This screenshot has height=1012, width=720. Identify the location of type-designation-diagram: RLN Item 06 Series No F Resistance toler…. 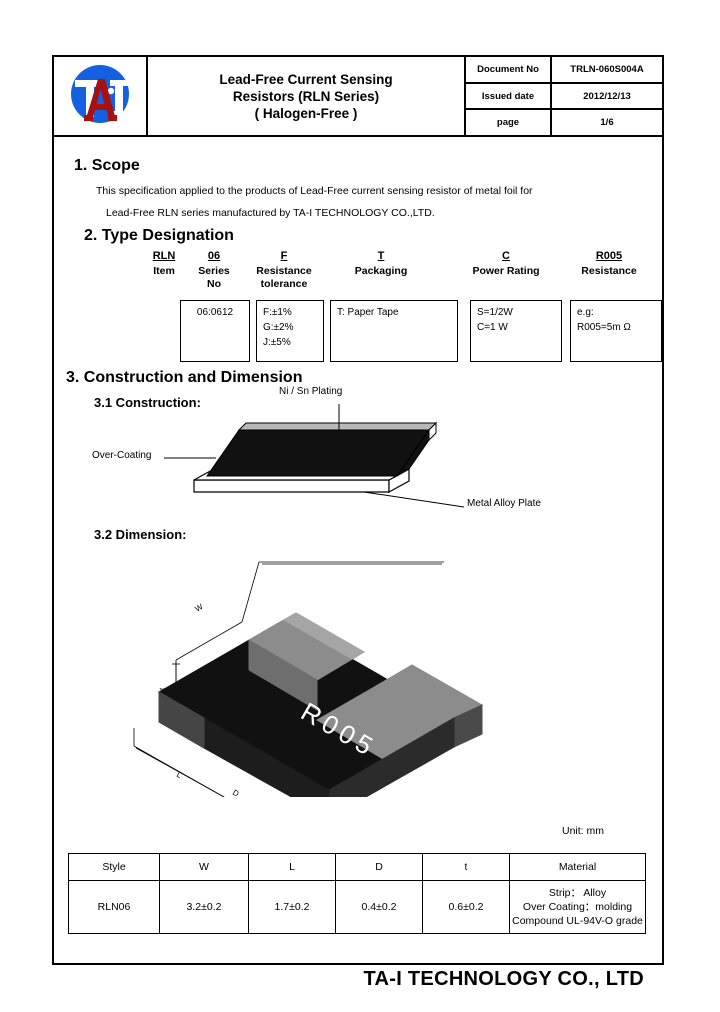
(368, 292).